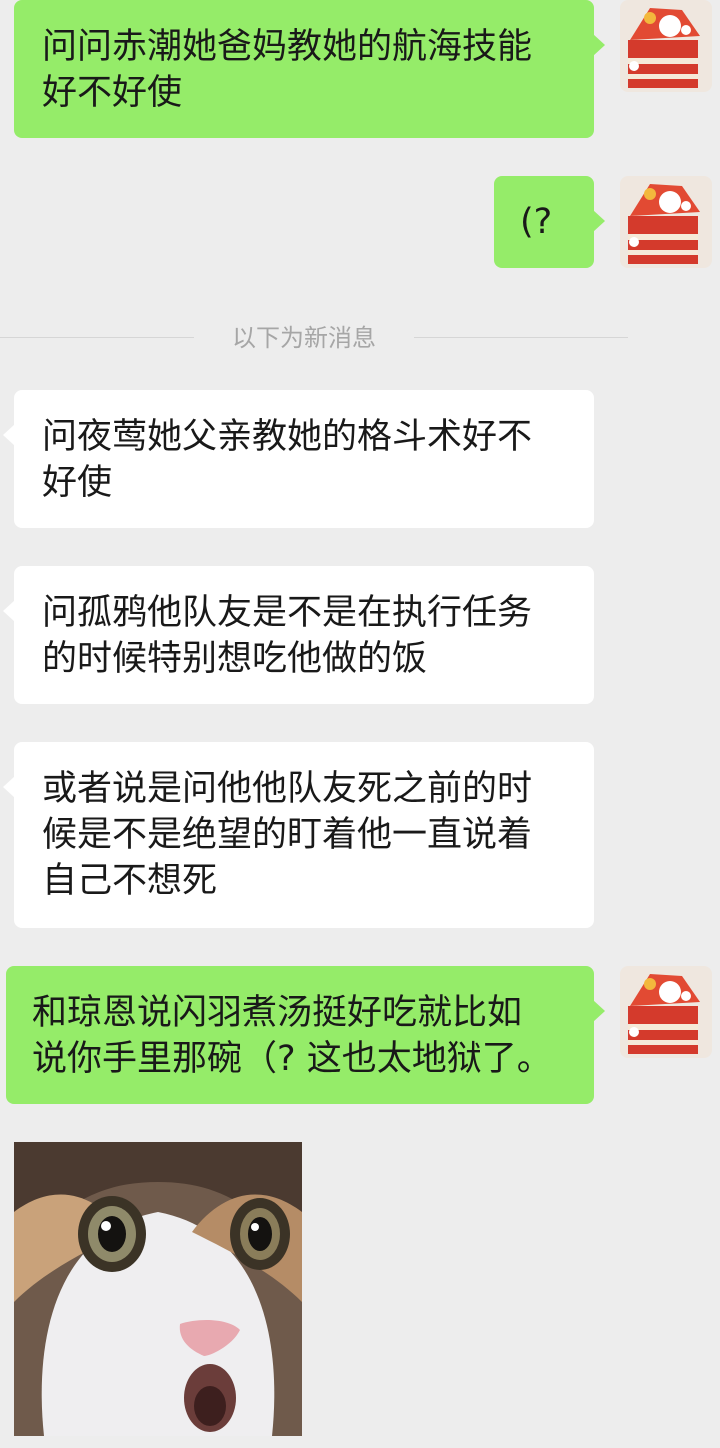  I want to click on surprised-cat-sticker, so click(158, 1289).